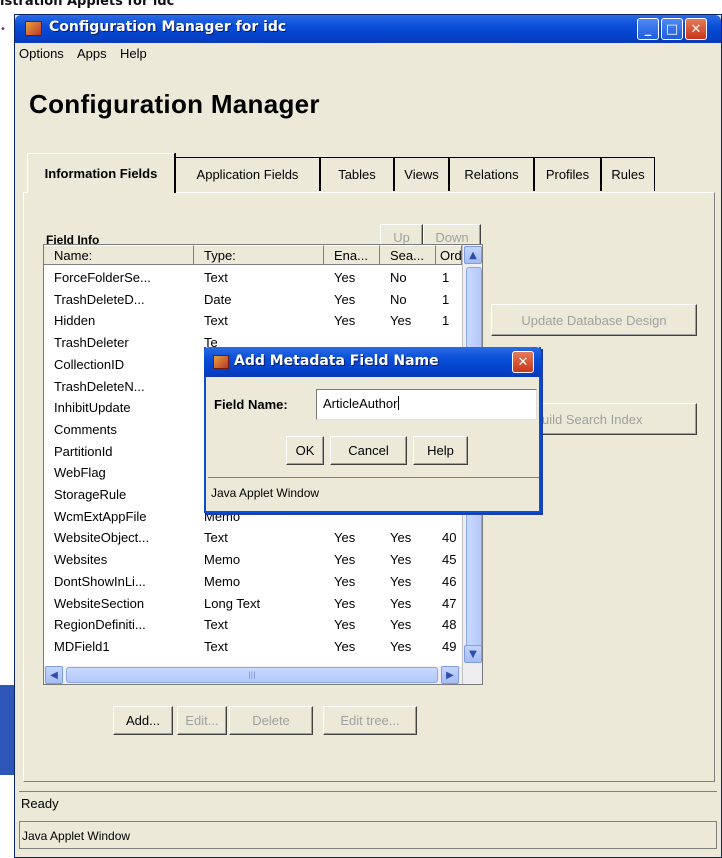 The height and width of the screenshot is (858, 722). What do you see at coordinates (271, 720) in the screenshot?
I see `delete-button: Delete` at bounding box center [271, 720].